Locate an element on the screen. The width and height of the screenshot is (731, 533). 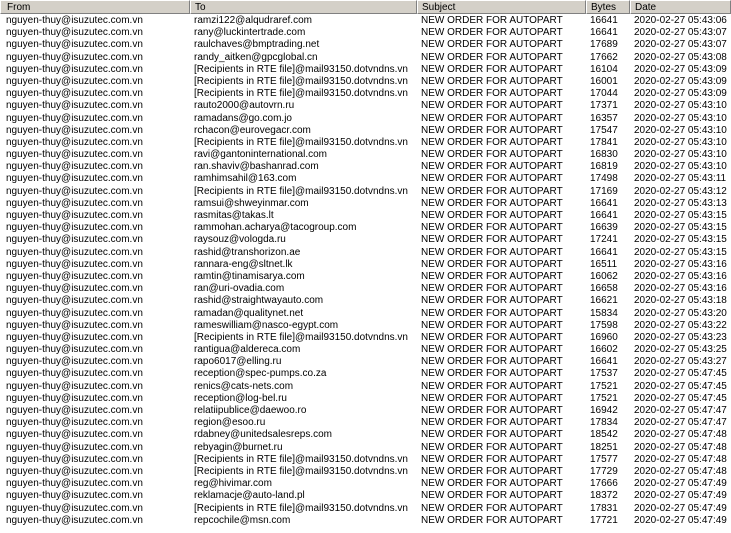
to-cell: reklamacje@auto-land.pl is located at coordinates (249, 496).